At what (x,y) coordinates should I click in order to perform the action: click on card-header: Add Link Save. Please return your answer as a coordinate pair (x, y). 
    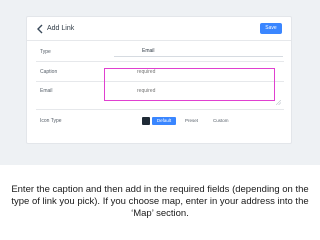
    Looking at the image, I should click on (159, 29).